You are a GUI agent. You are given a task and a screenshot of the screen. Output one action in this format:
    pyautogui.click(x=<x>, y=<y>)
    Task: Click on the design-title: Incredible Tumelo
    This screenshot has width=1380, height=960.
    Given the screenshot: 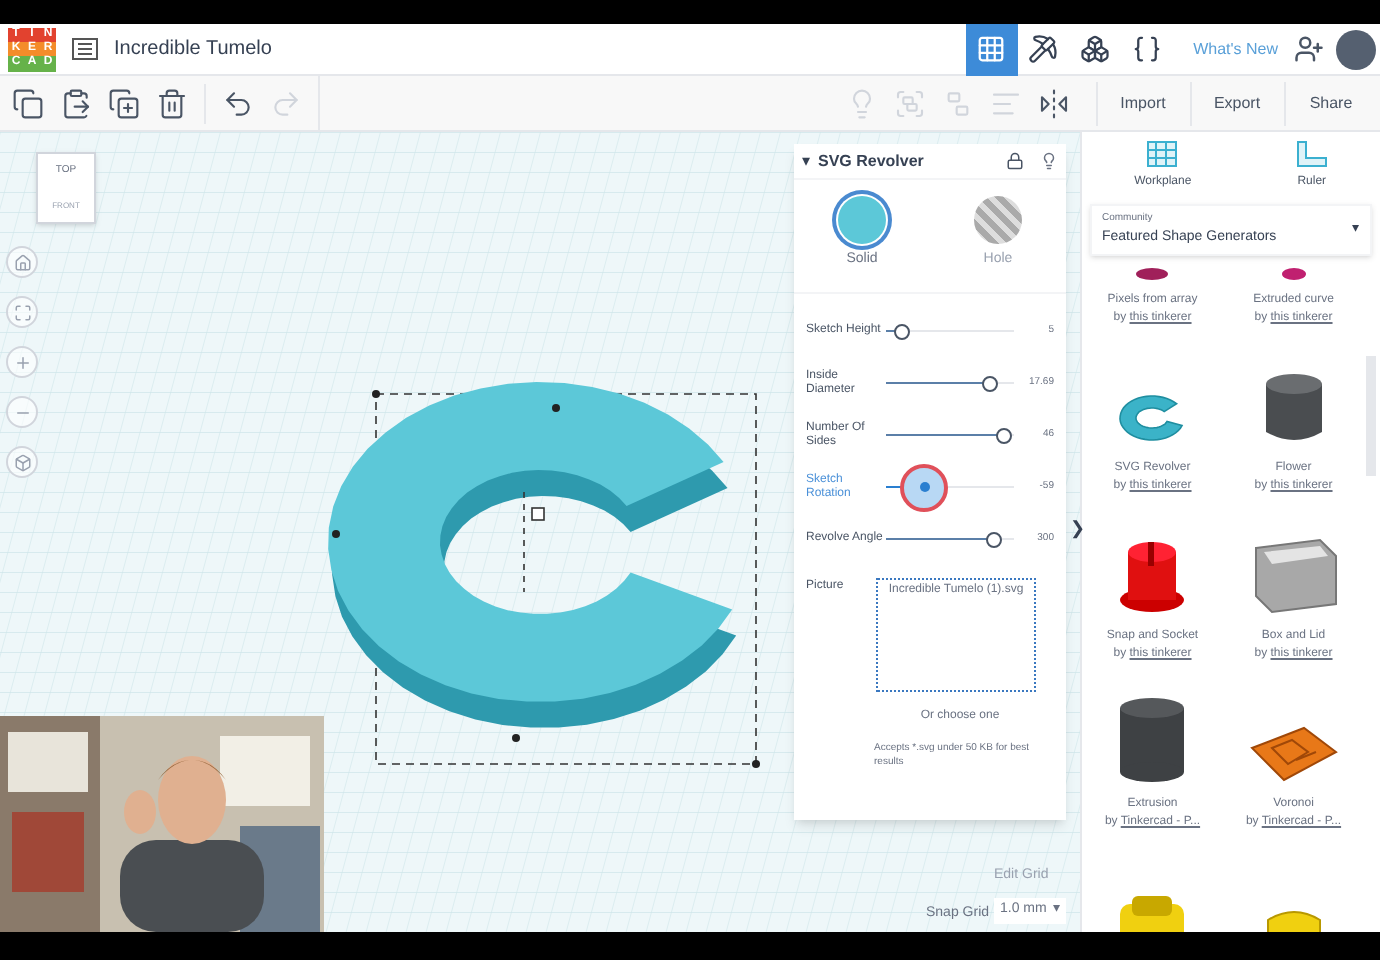 What is the action you would take?
    pyautogui.click(x=193, y=49)
    